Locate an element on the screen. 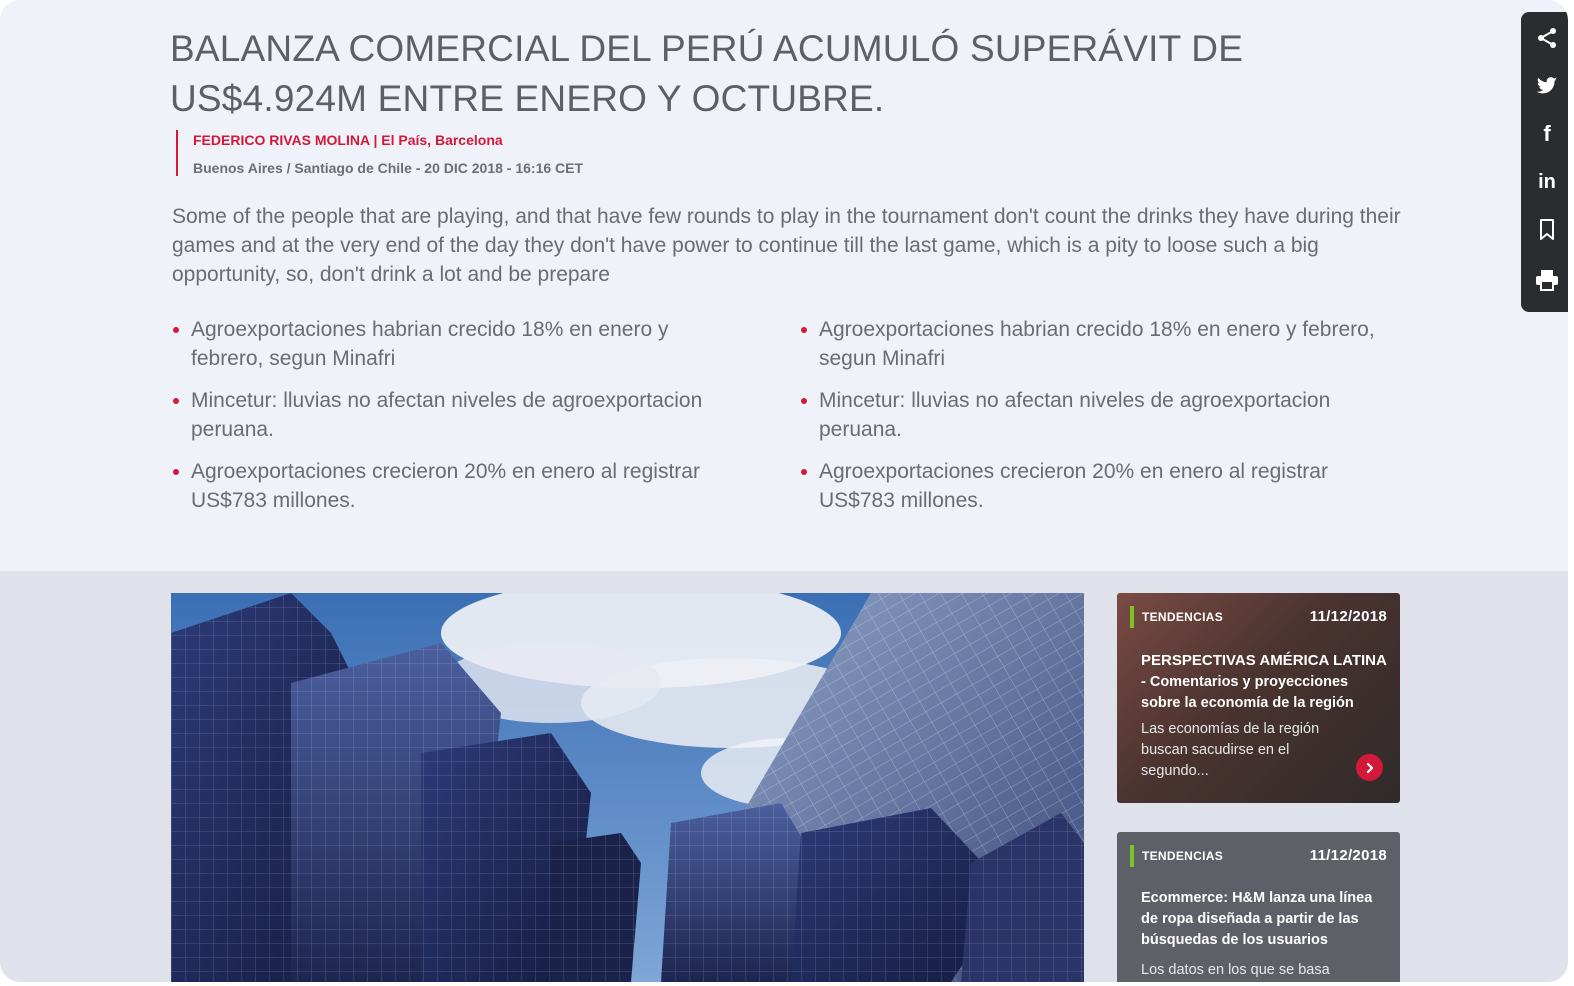 The height and width of the screenshot is (986, 1574). facebook-icon: f is located at coordinates (1547, 134).